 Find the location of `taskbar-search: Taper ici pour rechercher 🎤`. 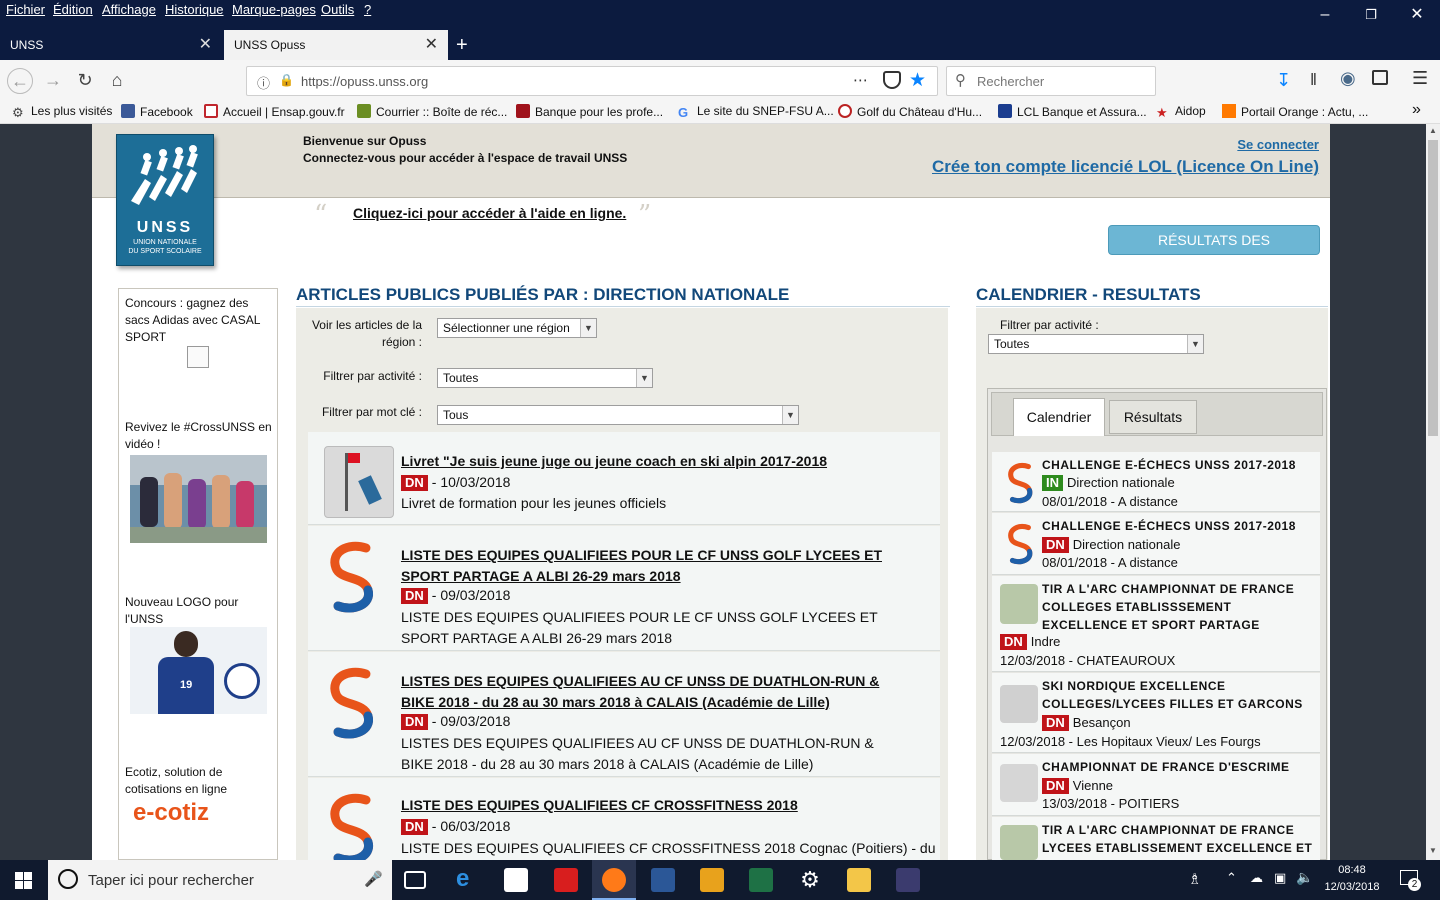

taskbar-search: Taper ici pour rechercher 🎤 is located at coordinates (220, 880).